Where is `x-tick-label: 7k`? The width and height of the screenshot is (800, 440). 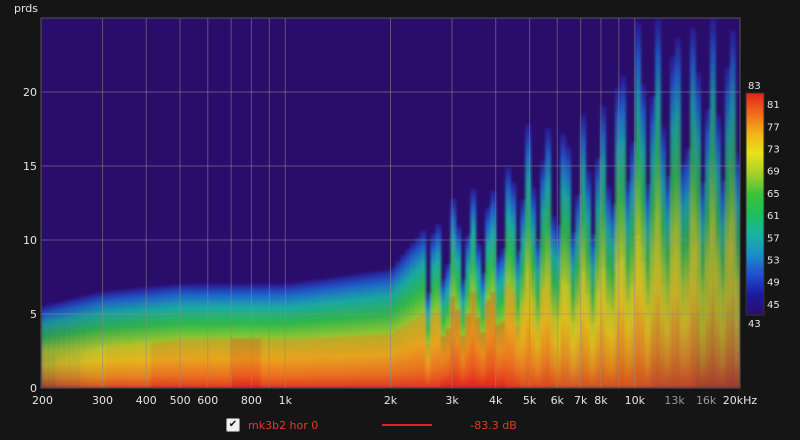
x-tick-label: 7k is located at coordinates (581, 400).